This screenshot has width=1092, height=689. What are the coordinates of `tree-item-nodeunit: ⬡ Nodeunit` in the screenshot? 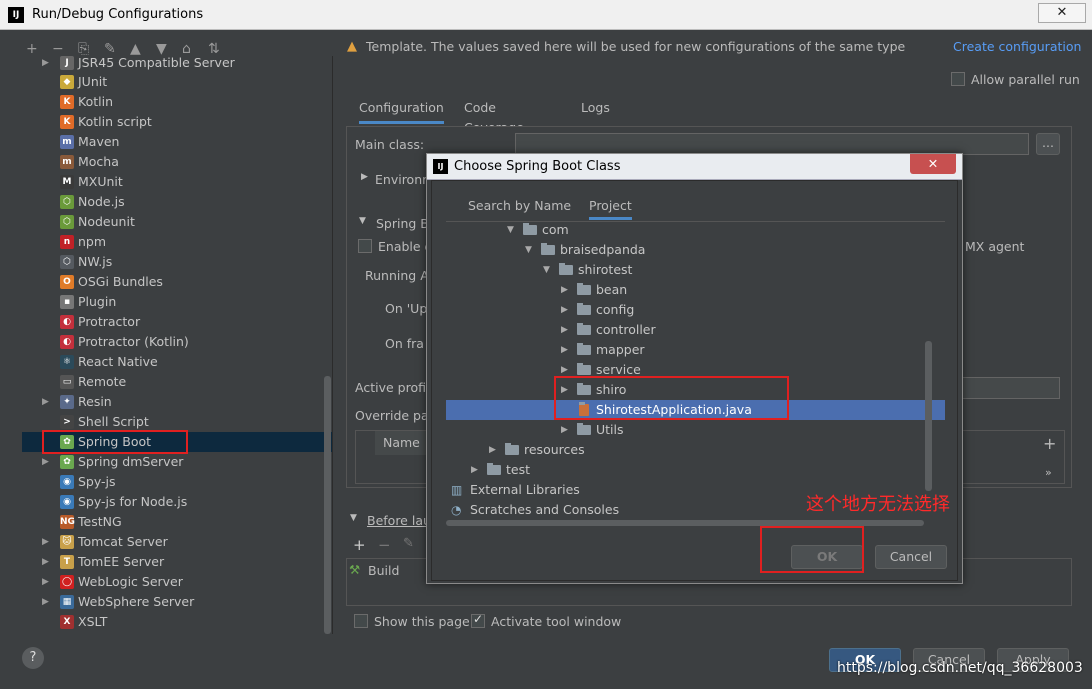 It's located at (177, 222).